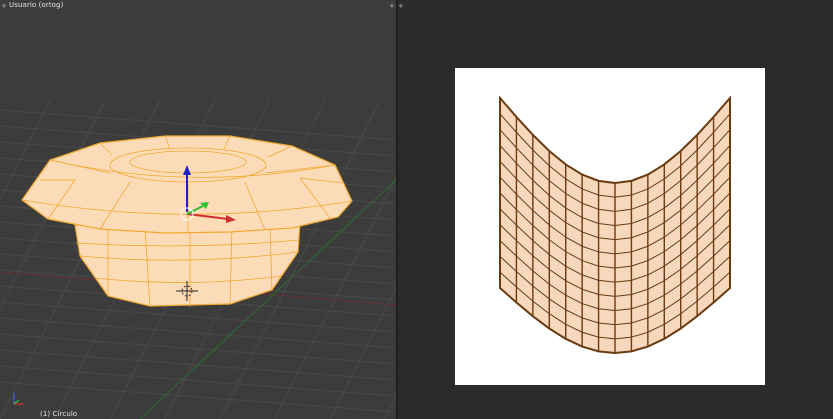 This screenshot has width=833, height=419. Describe the element at coordinates (59, 414) in the screenshot. I see `active-object-label: (1) Círculo` at that location.